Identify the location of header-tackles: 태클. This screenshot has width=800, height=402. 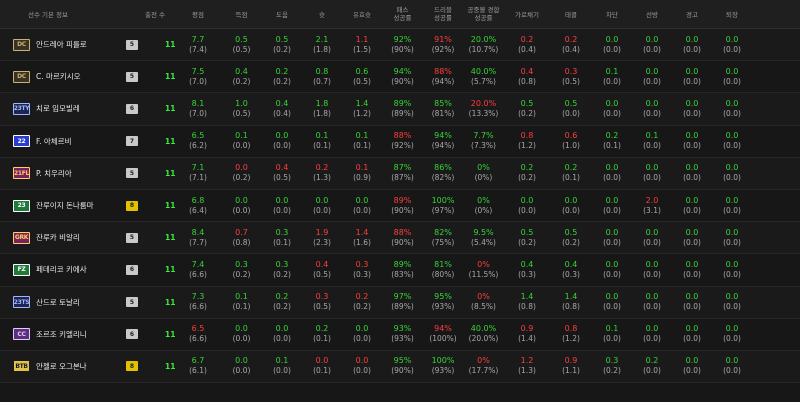
(571, 14).